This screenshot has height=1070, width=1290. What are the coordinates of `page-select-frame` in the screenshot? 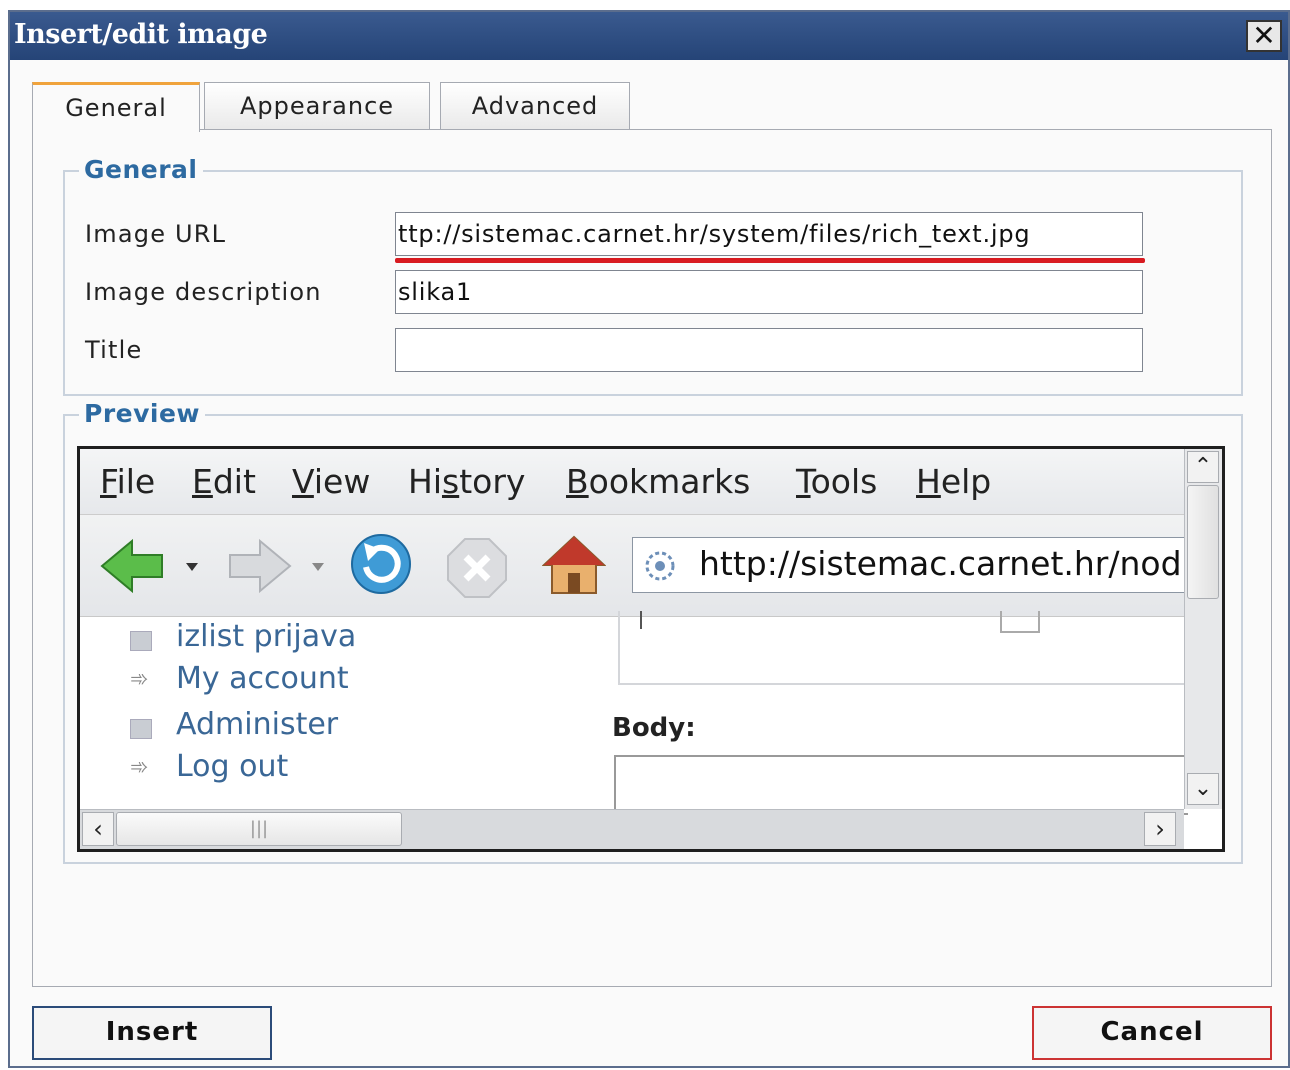 It's located at (903, 648).